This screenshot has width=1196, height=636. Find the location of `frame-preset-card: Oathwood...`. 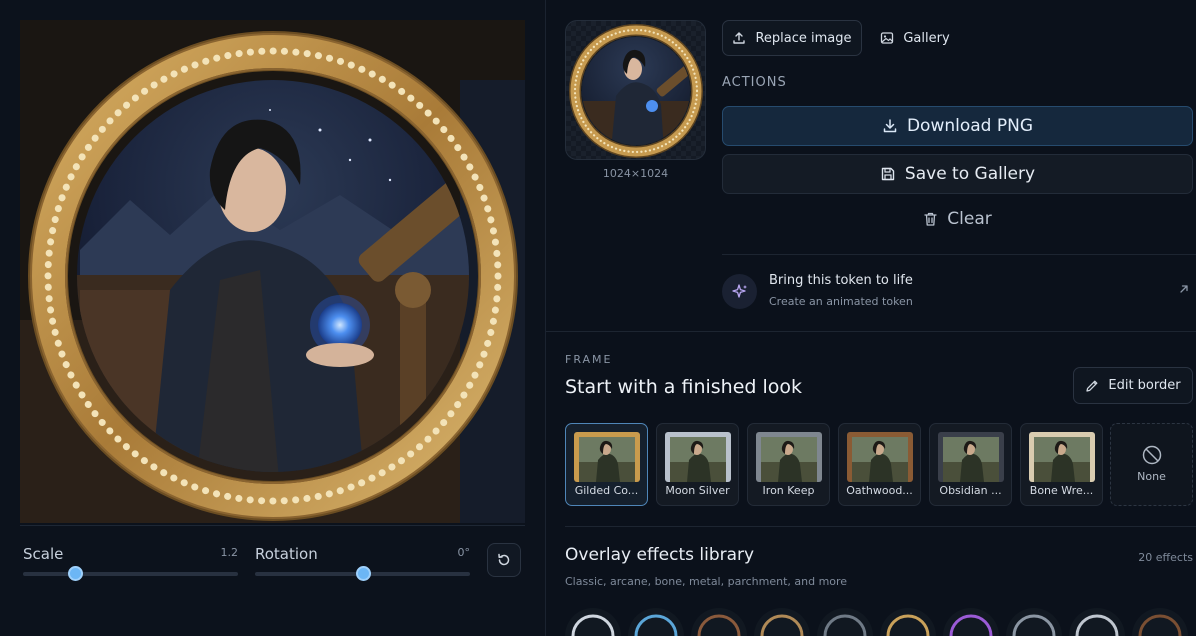

frame-preset-card: Oathwood... is located at coordinates (879, 464).